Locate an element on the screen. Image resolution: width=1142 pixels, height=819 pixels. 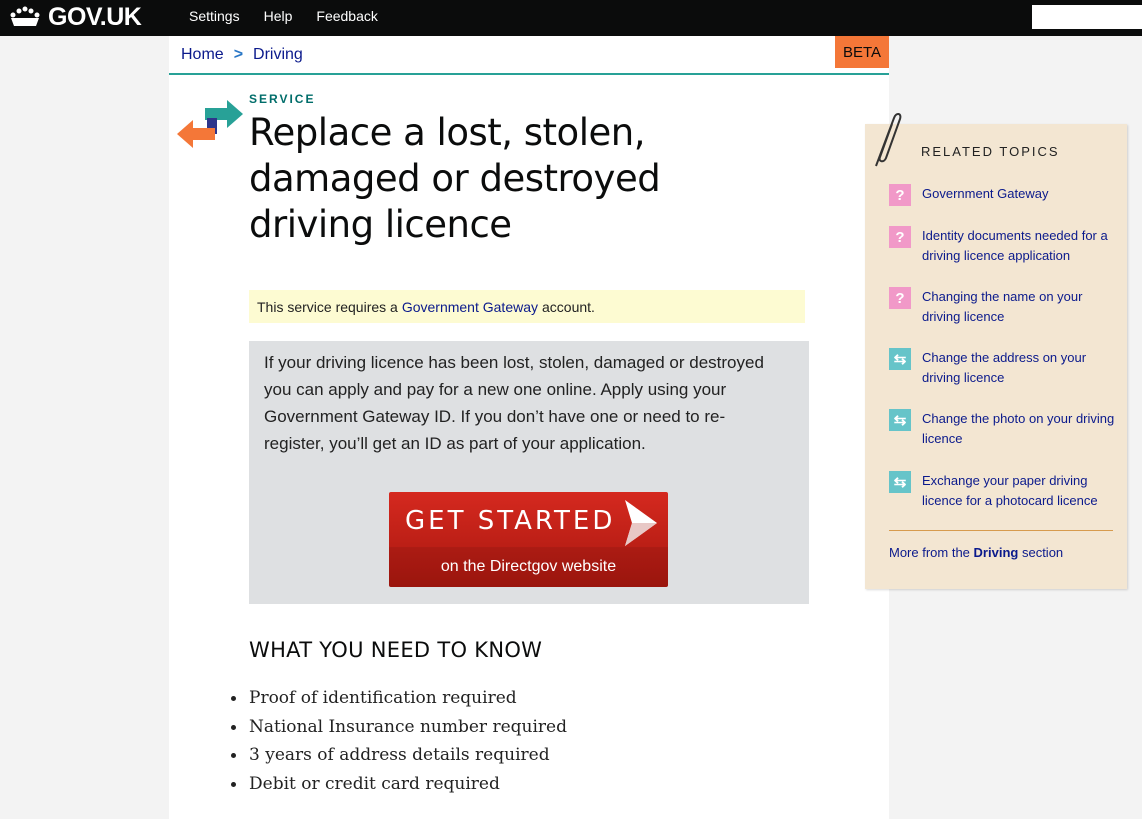
breadcrumb: Home > Driving is located at coordinates (242, 55).